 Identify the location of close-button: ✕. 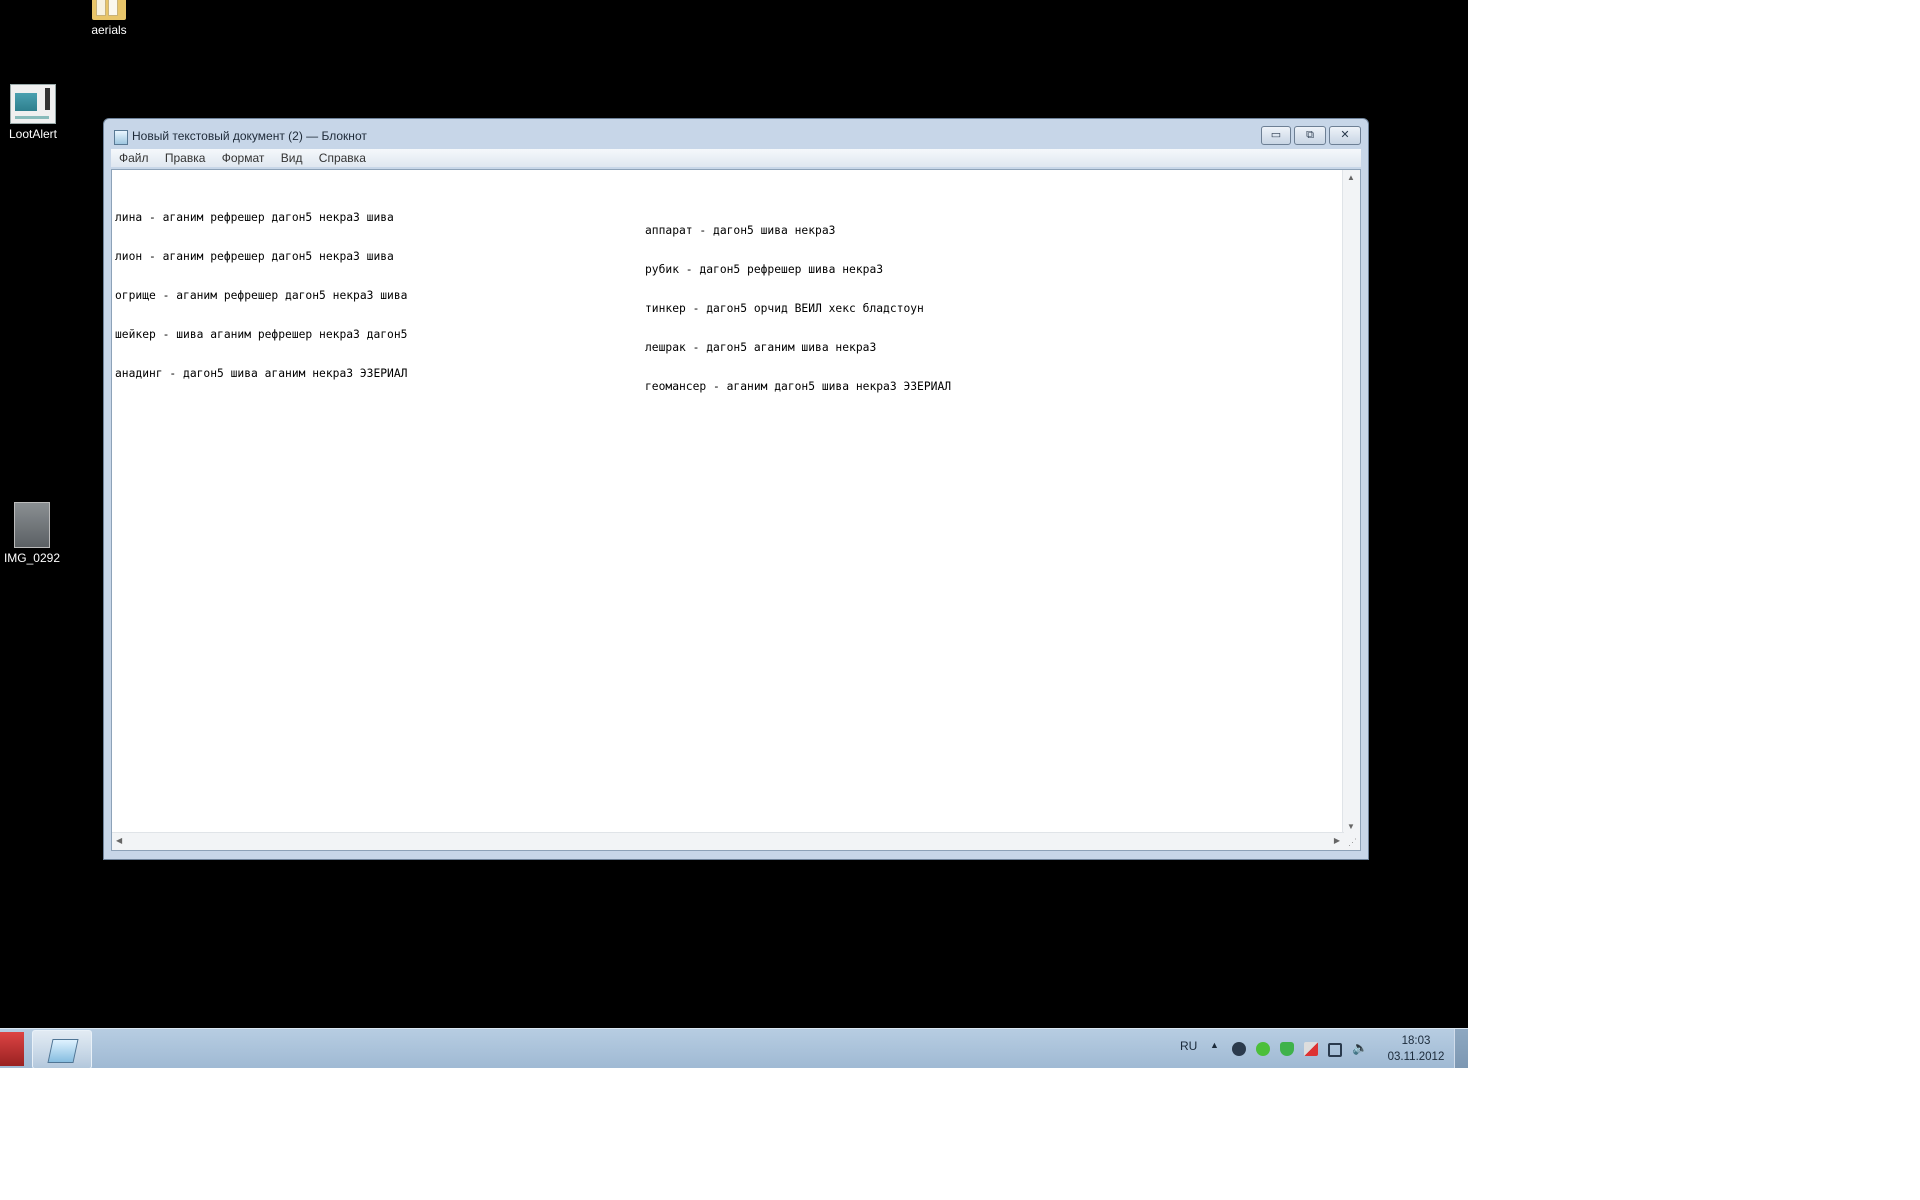
(1345, 135).